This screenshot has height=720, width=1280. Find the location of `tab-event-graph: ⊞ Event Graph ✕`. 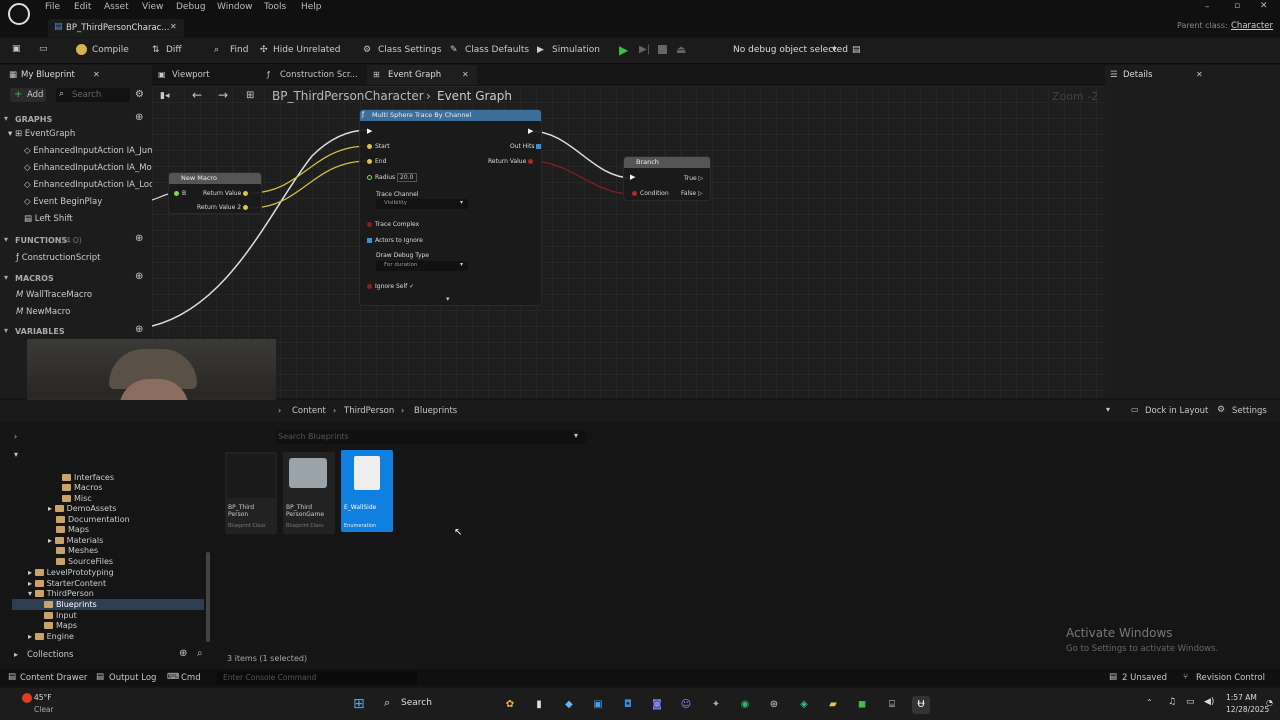

tab-event-graph: ⊞ Event Graph ✕ is located at coordinates (422, 75).